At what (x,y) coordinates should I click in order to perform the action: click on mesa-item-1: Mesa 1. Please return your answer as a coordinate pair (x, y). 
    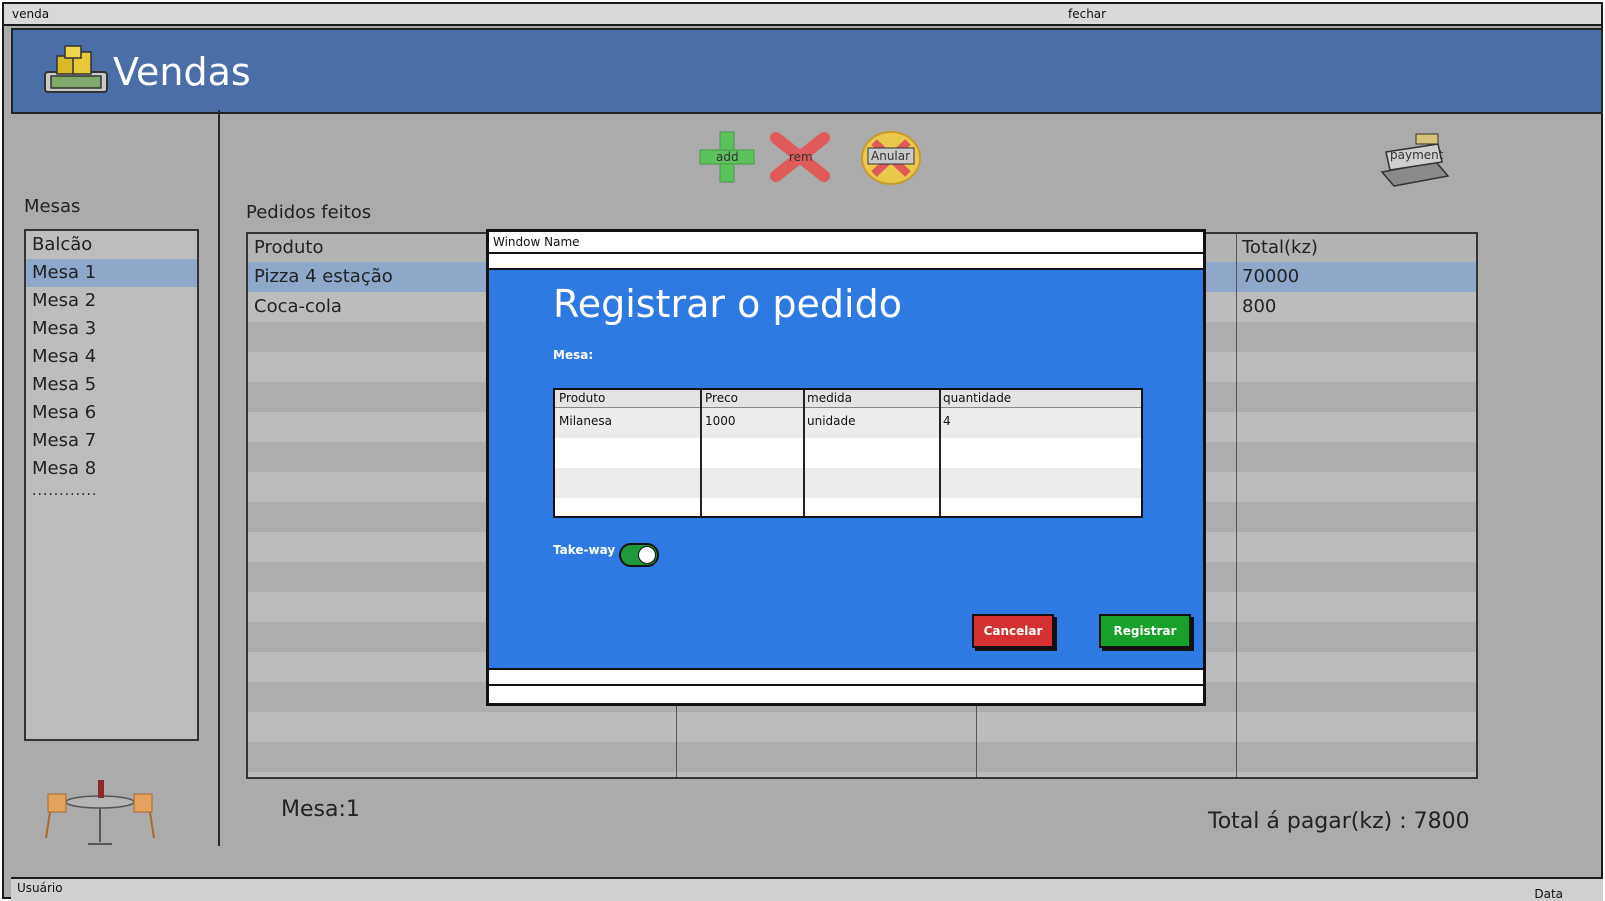
    Looking at the image, I should click on (111, 273).